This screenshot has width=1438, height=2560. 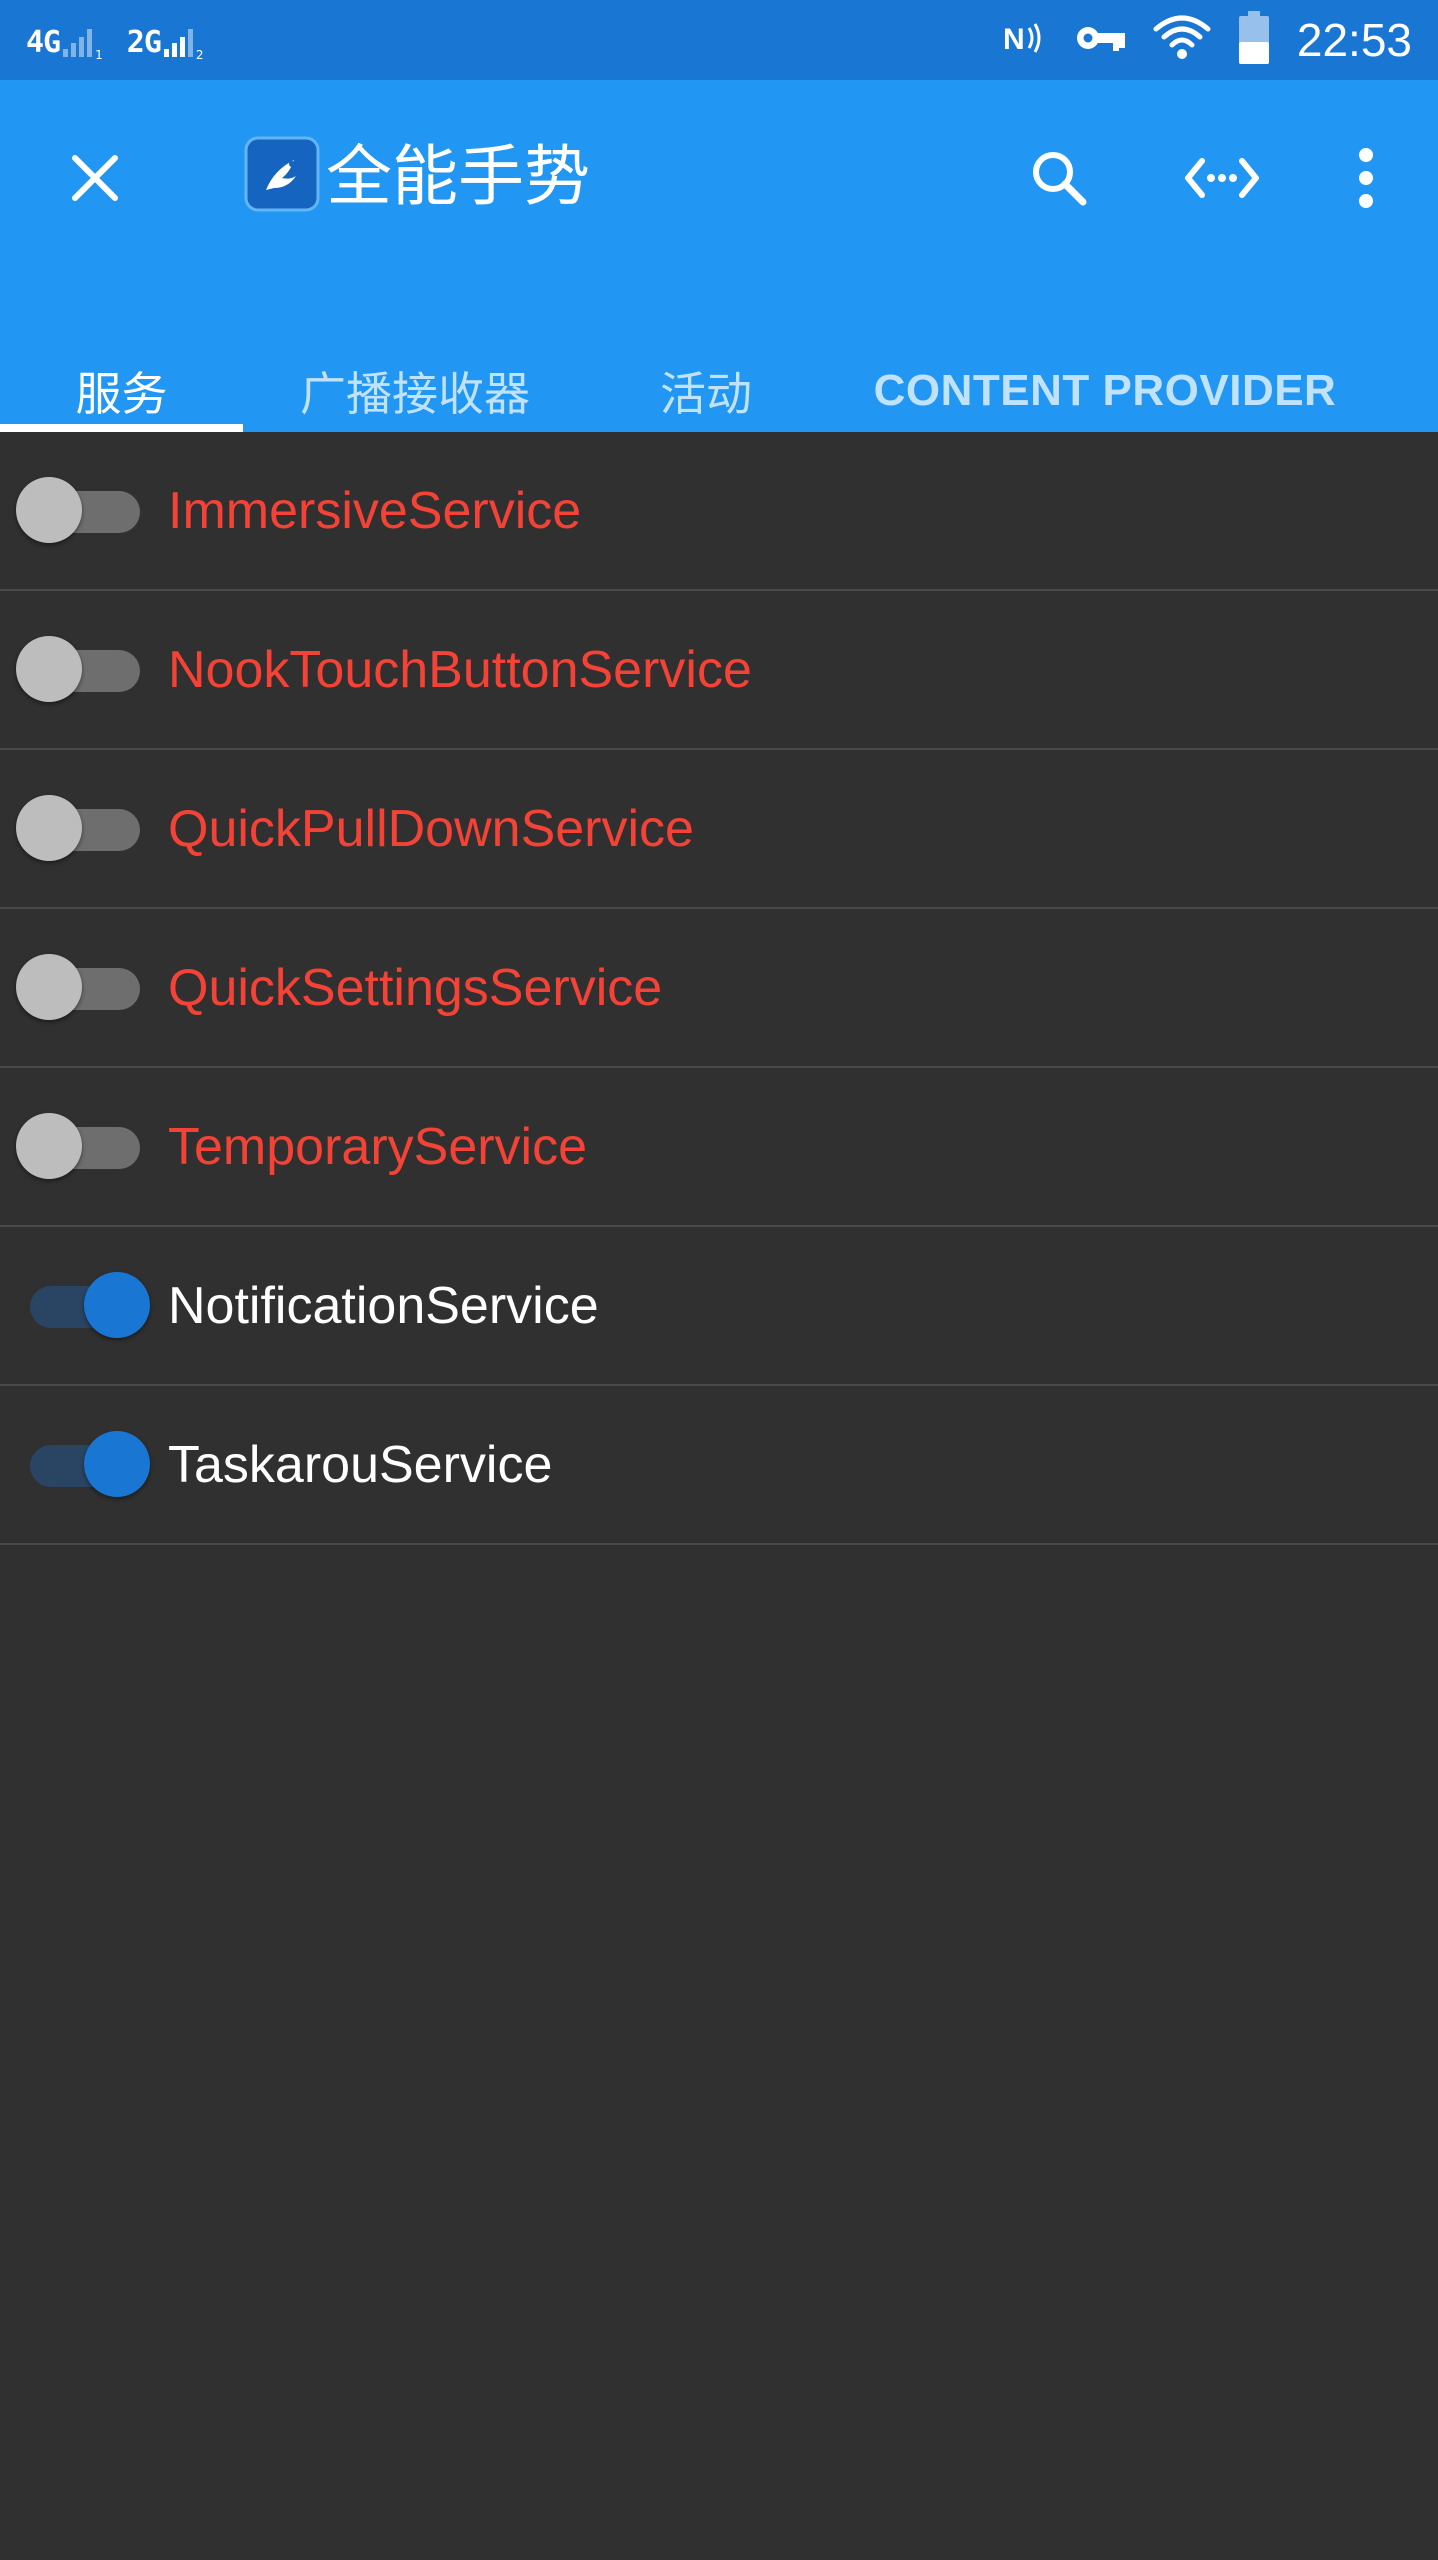 I want to click on service-name: TaskarouService, so click(x=360, y=1465).